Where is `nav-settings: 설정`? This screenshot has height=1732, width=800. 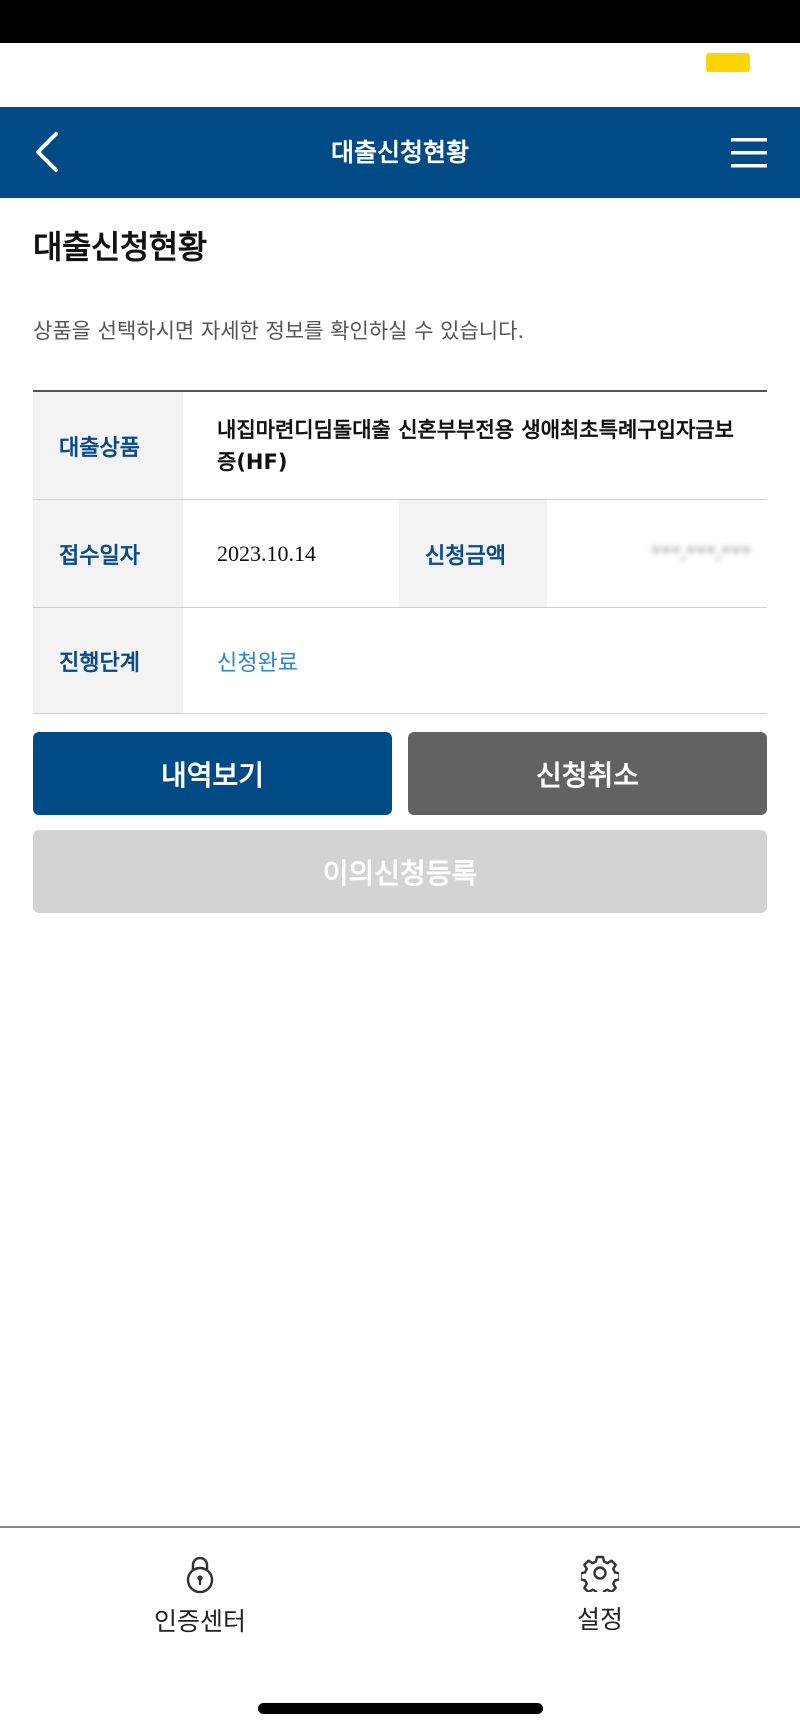
nav-settings: 설정 is located at coordinates (600, 1595).